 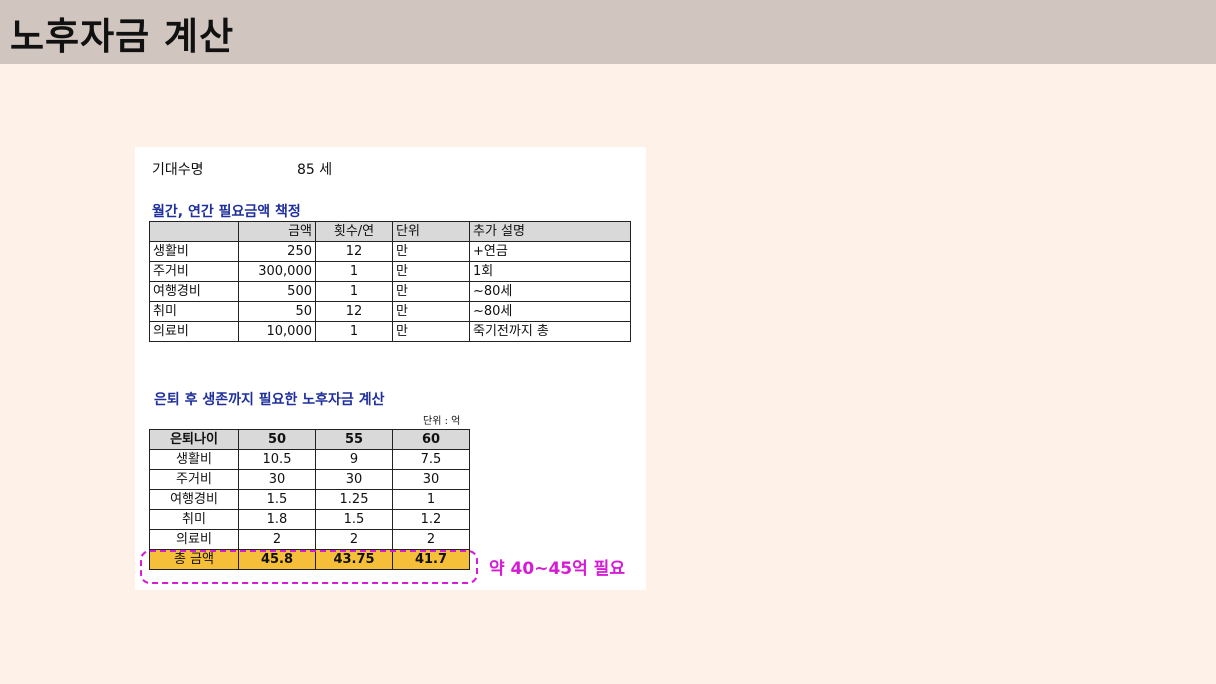 I want to click on table-cell: 300,000, so click(x=277, y=271).